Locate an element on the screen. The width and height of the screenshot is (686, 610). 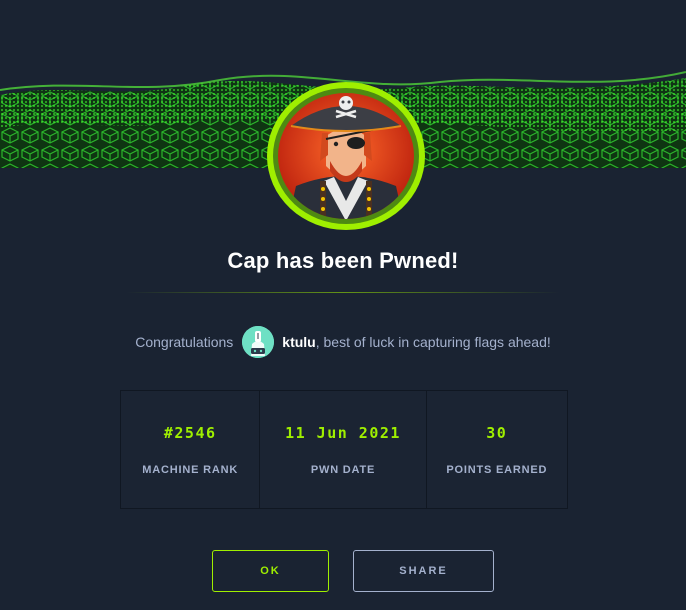
stat-value: #2546 is located at coordinates (190, 433).